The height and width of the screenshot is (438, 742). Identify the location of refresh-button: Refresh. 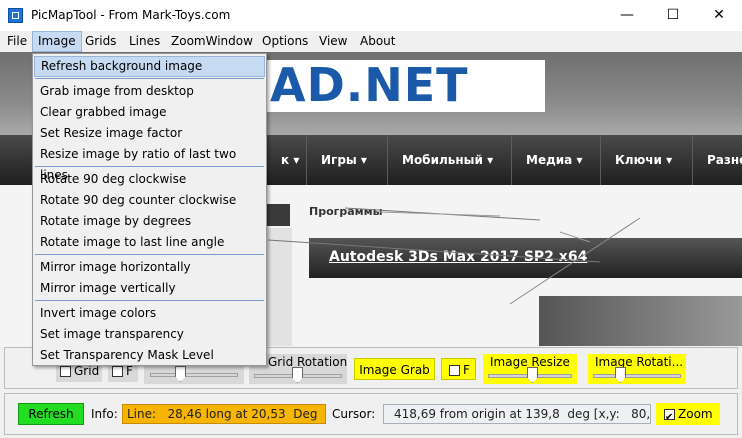
(51, 414).